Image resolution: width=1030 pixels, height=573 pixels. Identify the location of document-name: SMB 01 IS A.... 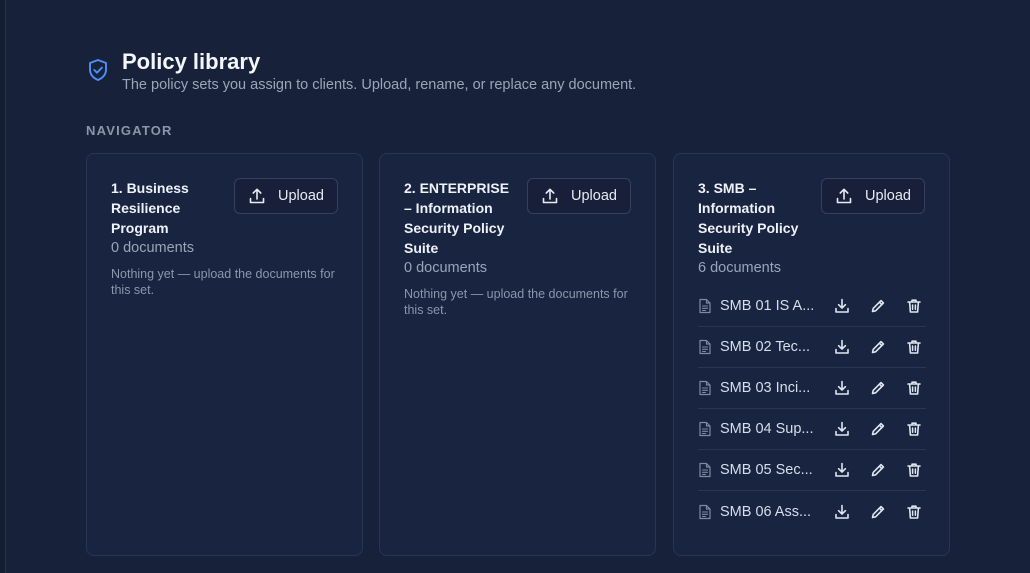
(768, 306).